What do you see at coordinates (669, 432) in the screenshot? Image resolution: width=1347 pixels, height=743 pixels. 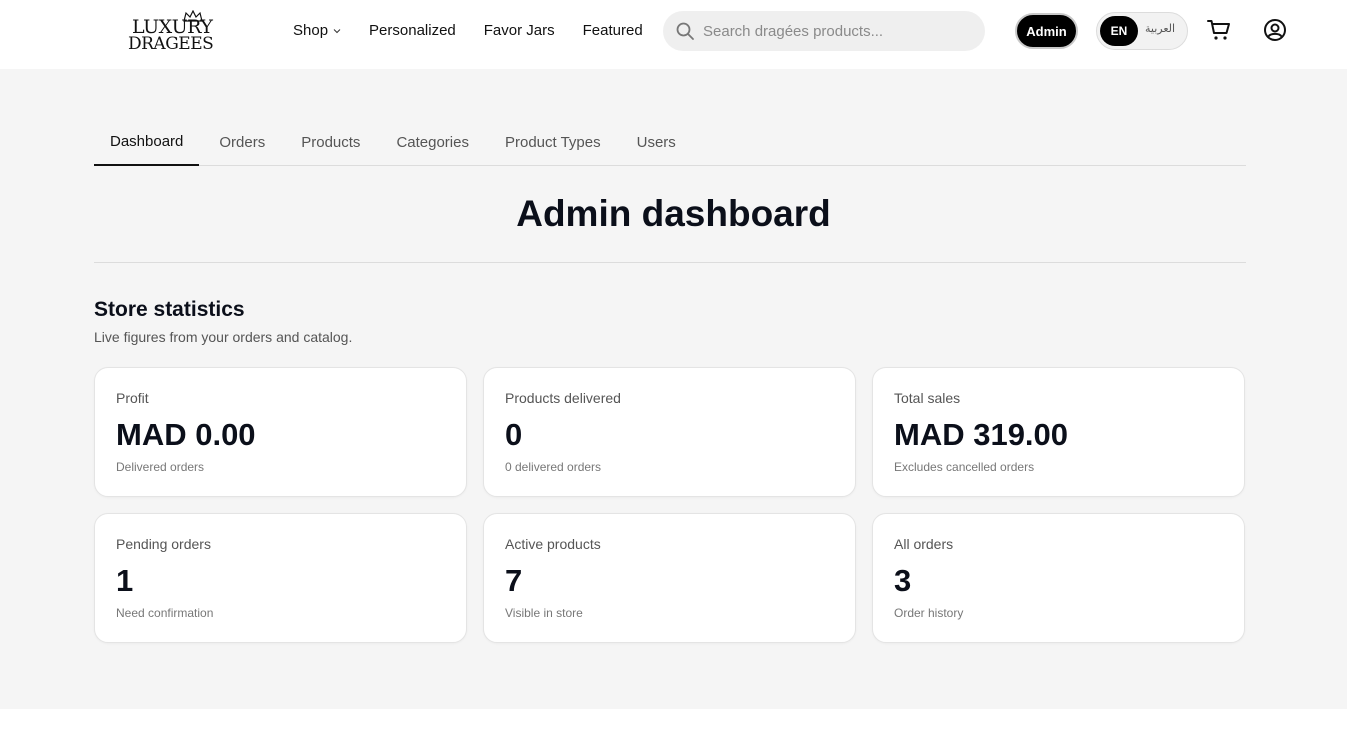 I see `stat-card-products-delivered: Products delivered 0 0 delivered orders` at bounding box center [669, 432].